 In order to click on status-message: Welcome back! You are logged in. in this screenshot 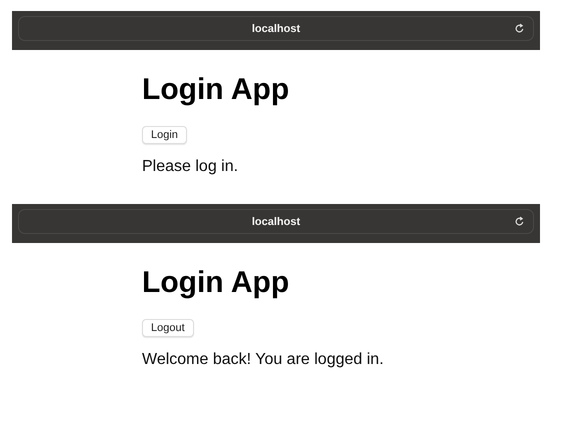, I will do `click(263, 360)`.